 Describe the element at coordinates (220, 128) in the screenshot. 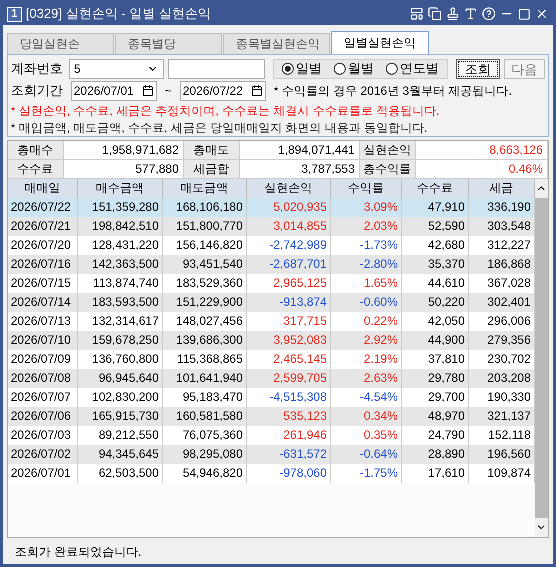

I see `notice-text: * 매입금액, 매도금액, 수수료, 세금은 당일매매일지 화면의 내용과 동일합니다.` at that location.